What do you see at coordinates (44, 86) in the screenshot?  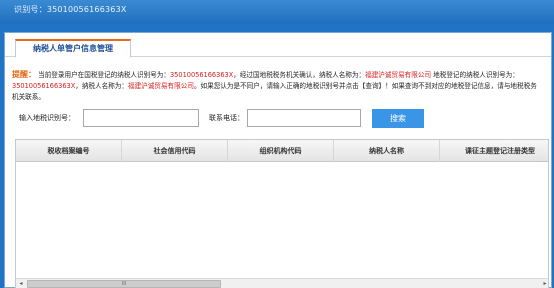 I see `local-tax-id: 35010056166363X` at bounding box center [44, 86].